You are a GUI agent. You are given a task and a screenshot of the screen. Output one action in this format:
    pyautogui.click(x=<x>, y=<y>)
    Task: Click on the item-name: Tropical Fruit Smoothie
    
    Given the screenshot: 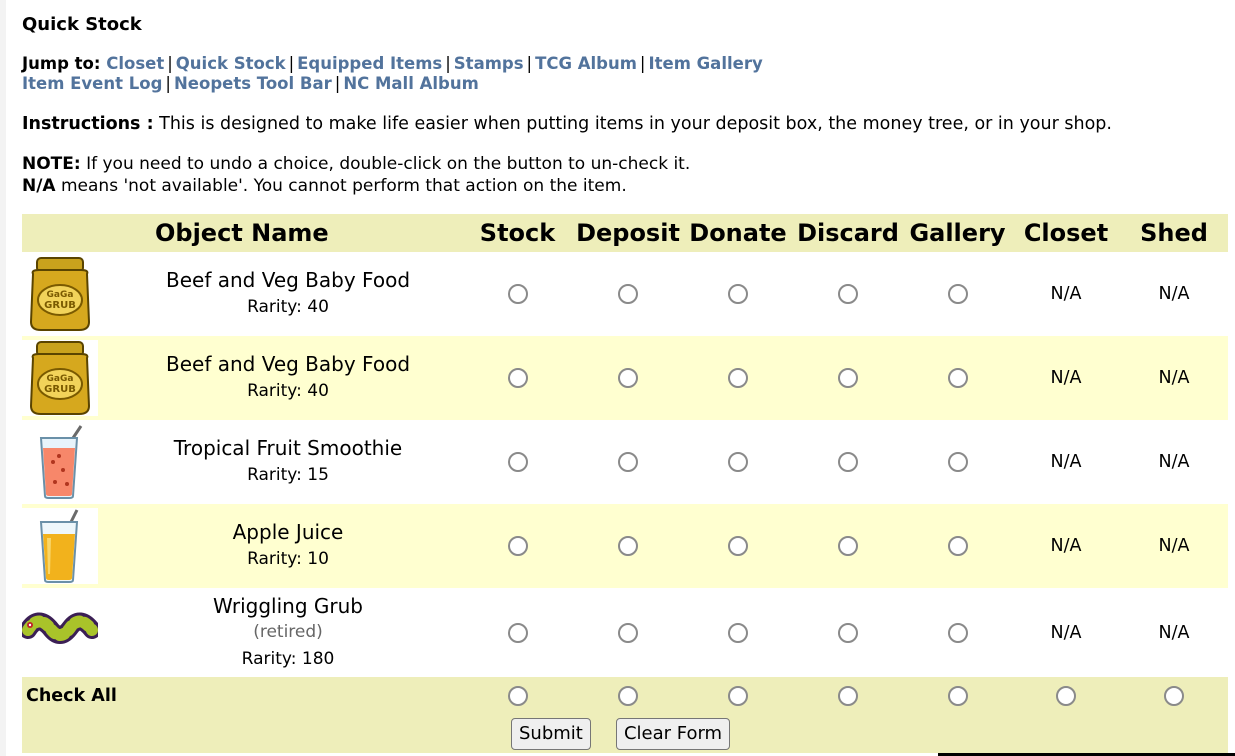 What is the action you would take?
    pyautogui.click(x=288, y=448)
    